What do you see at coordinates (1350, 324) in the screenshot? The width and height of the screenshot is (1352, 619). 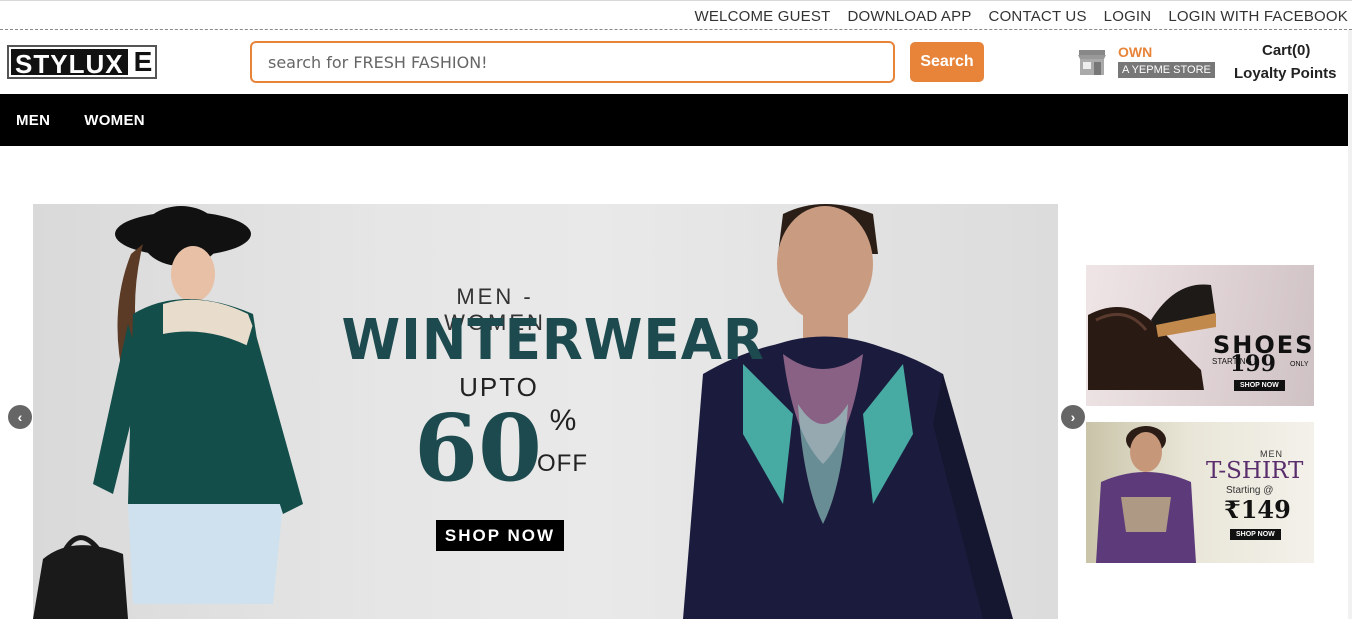 I see `vertical-scrollbar` at bounding box center [1350, 324].